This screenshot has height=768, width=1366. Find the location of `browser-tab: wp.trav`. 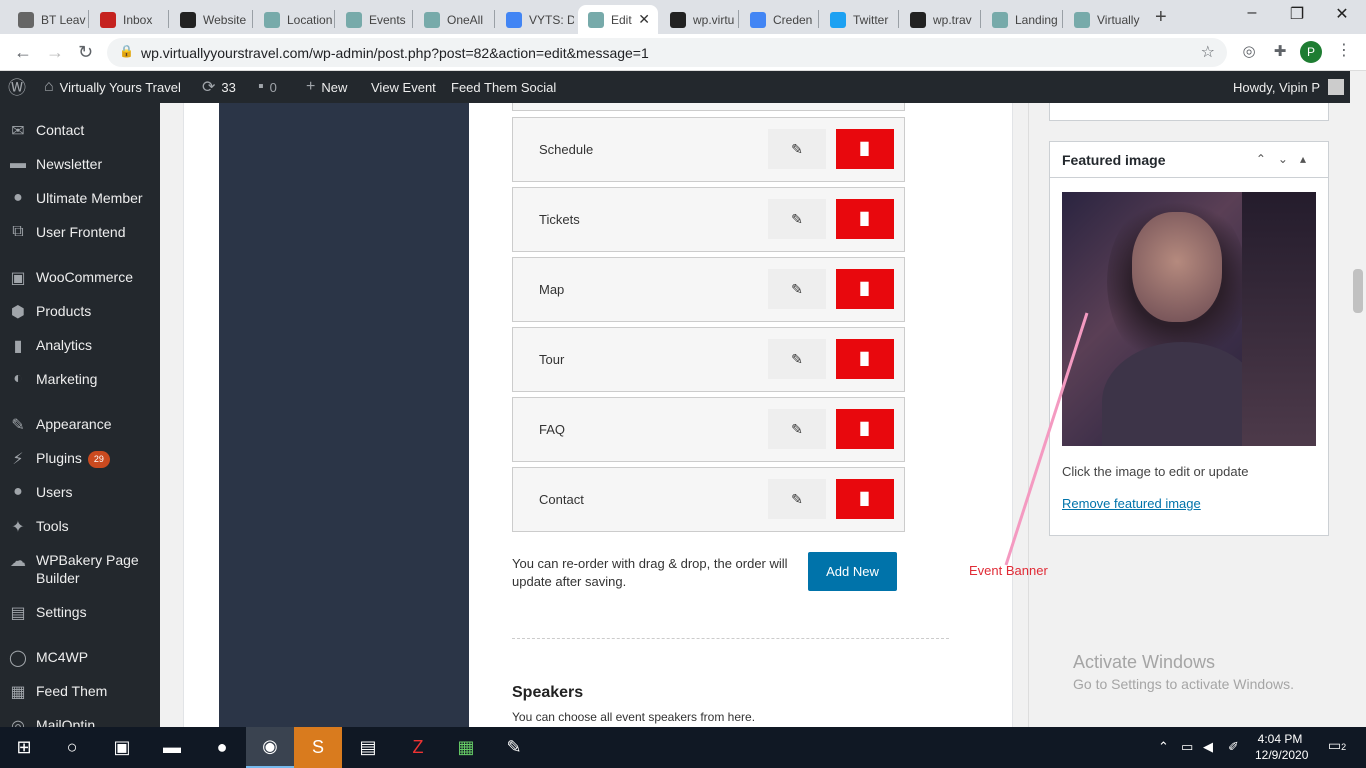

browser-tab: wp.trav is located at coordinates (939, 19).